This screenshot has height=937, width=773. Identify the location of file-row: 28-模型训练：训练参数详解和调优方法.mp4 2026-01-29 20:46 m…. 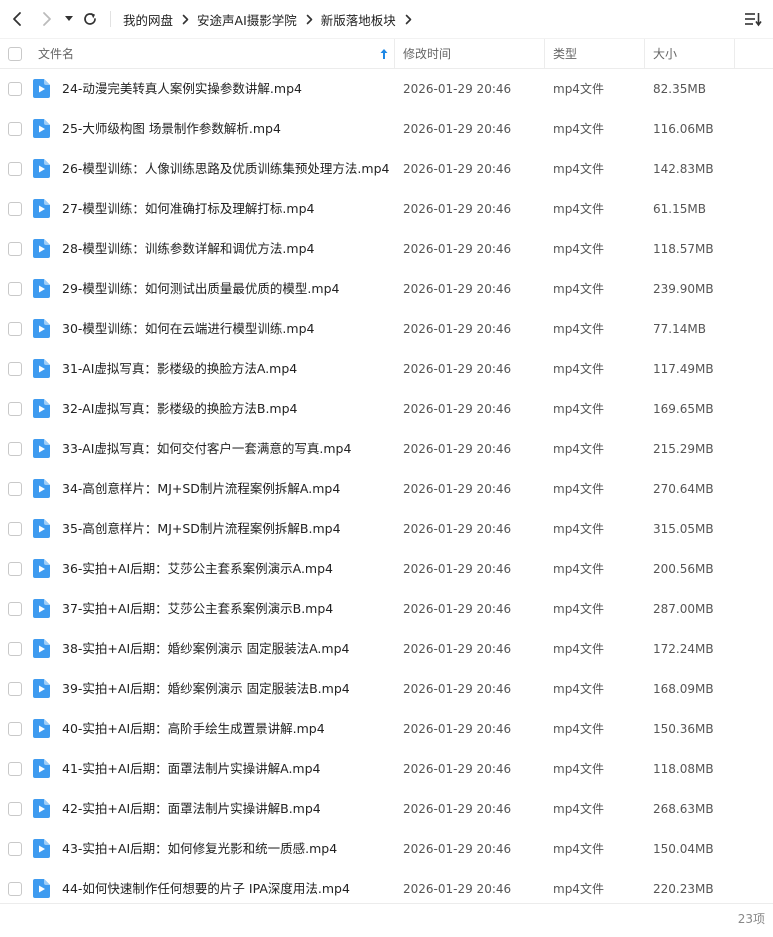
(386, 249).